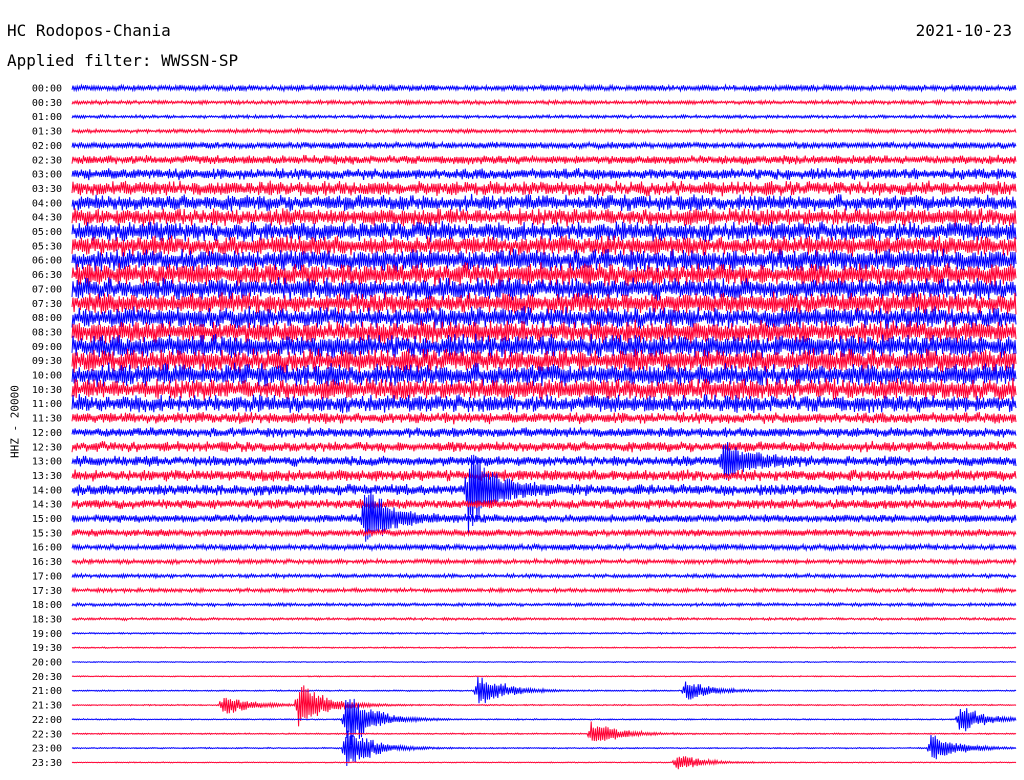 The image size is (1024, 780). I want to click on row-time-label: 13:00, so click(47, 462).